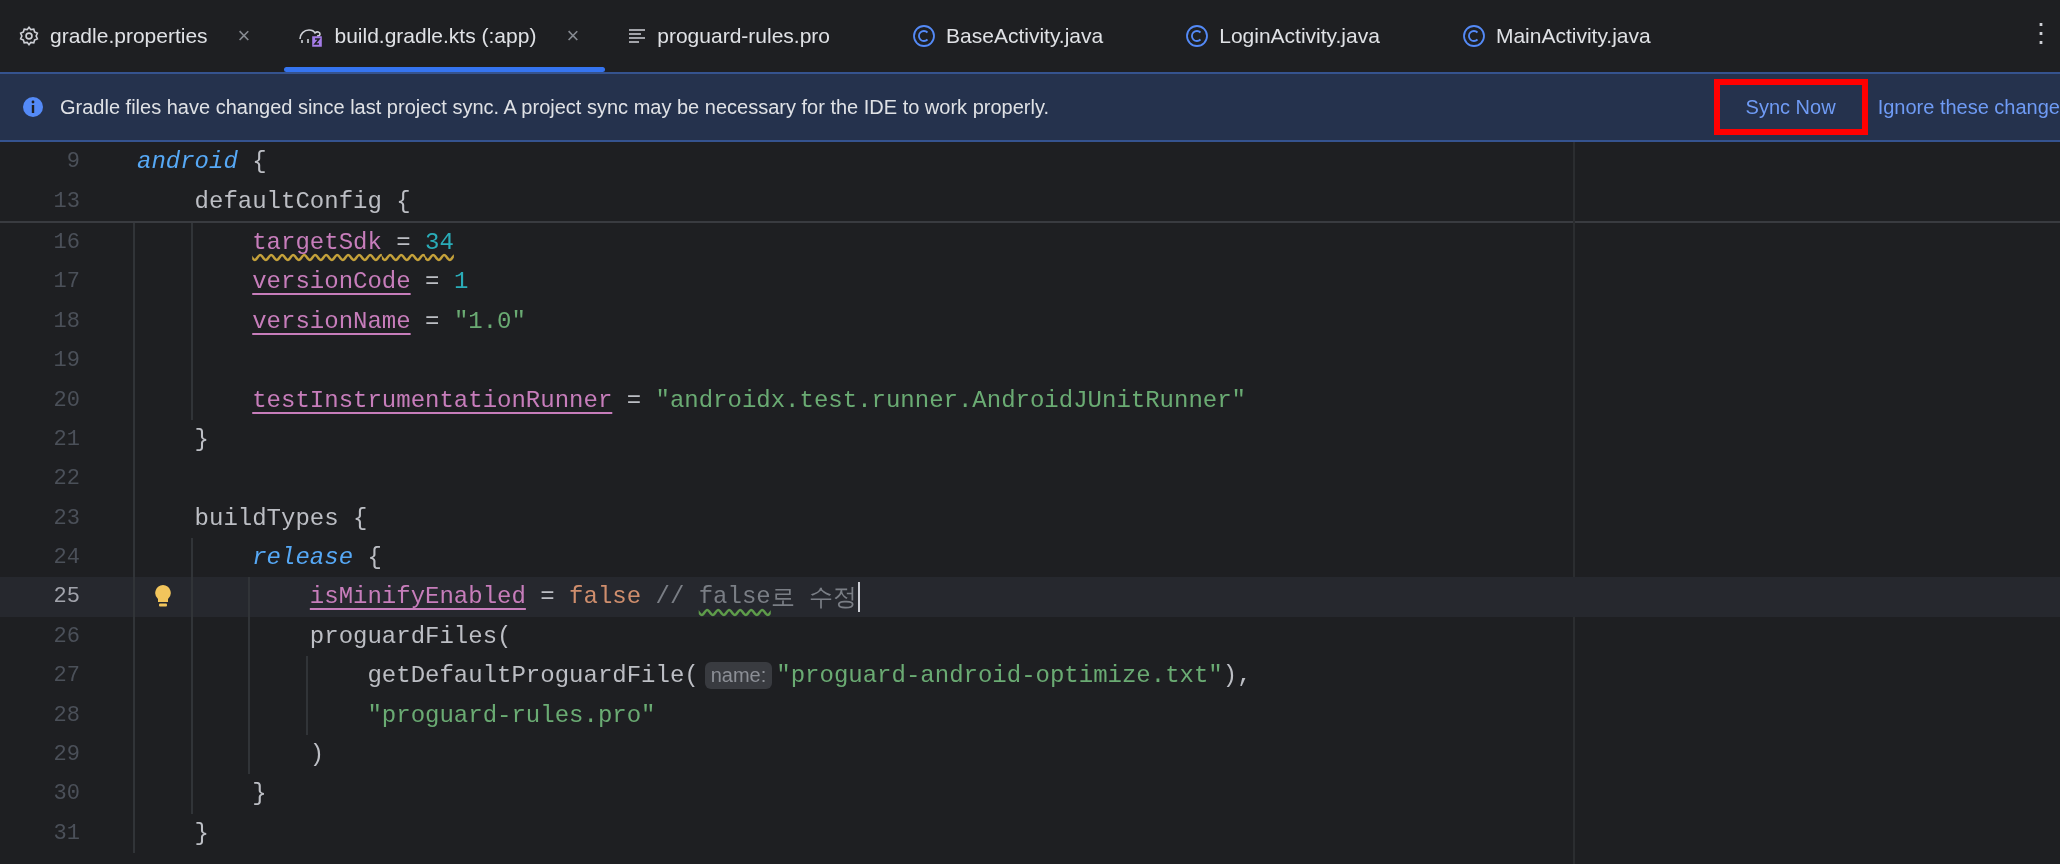 This screenshot has width=2060, height=864. What do you see at coordinates (809, 676) in the screenshot?
I see `code-line: getDefaultProguardFile( name: "proguard-android-optimize.txt"),` at bounding box center [809, 676].